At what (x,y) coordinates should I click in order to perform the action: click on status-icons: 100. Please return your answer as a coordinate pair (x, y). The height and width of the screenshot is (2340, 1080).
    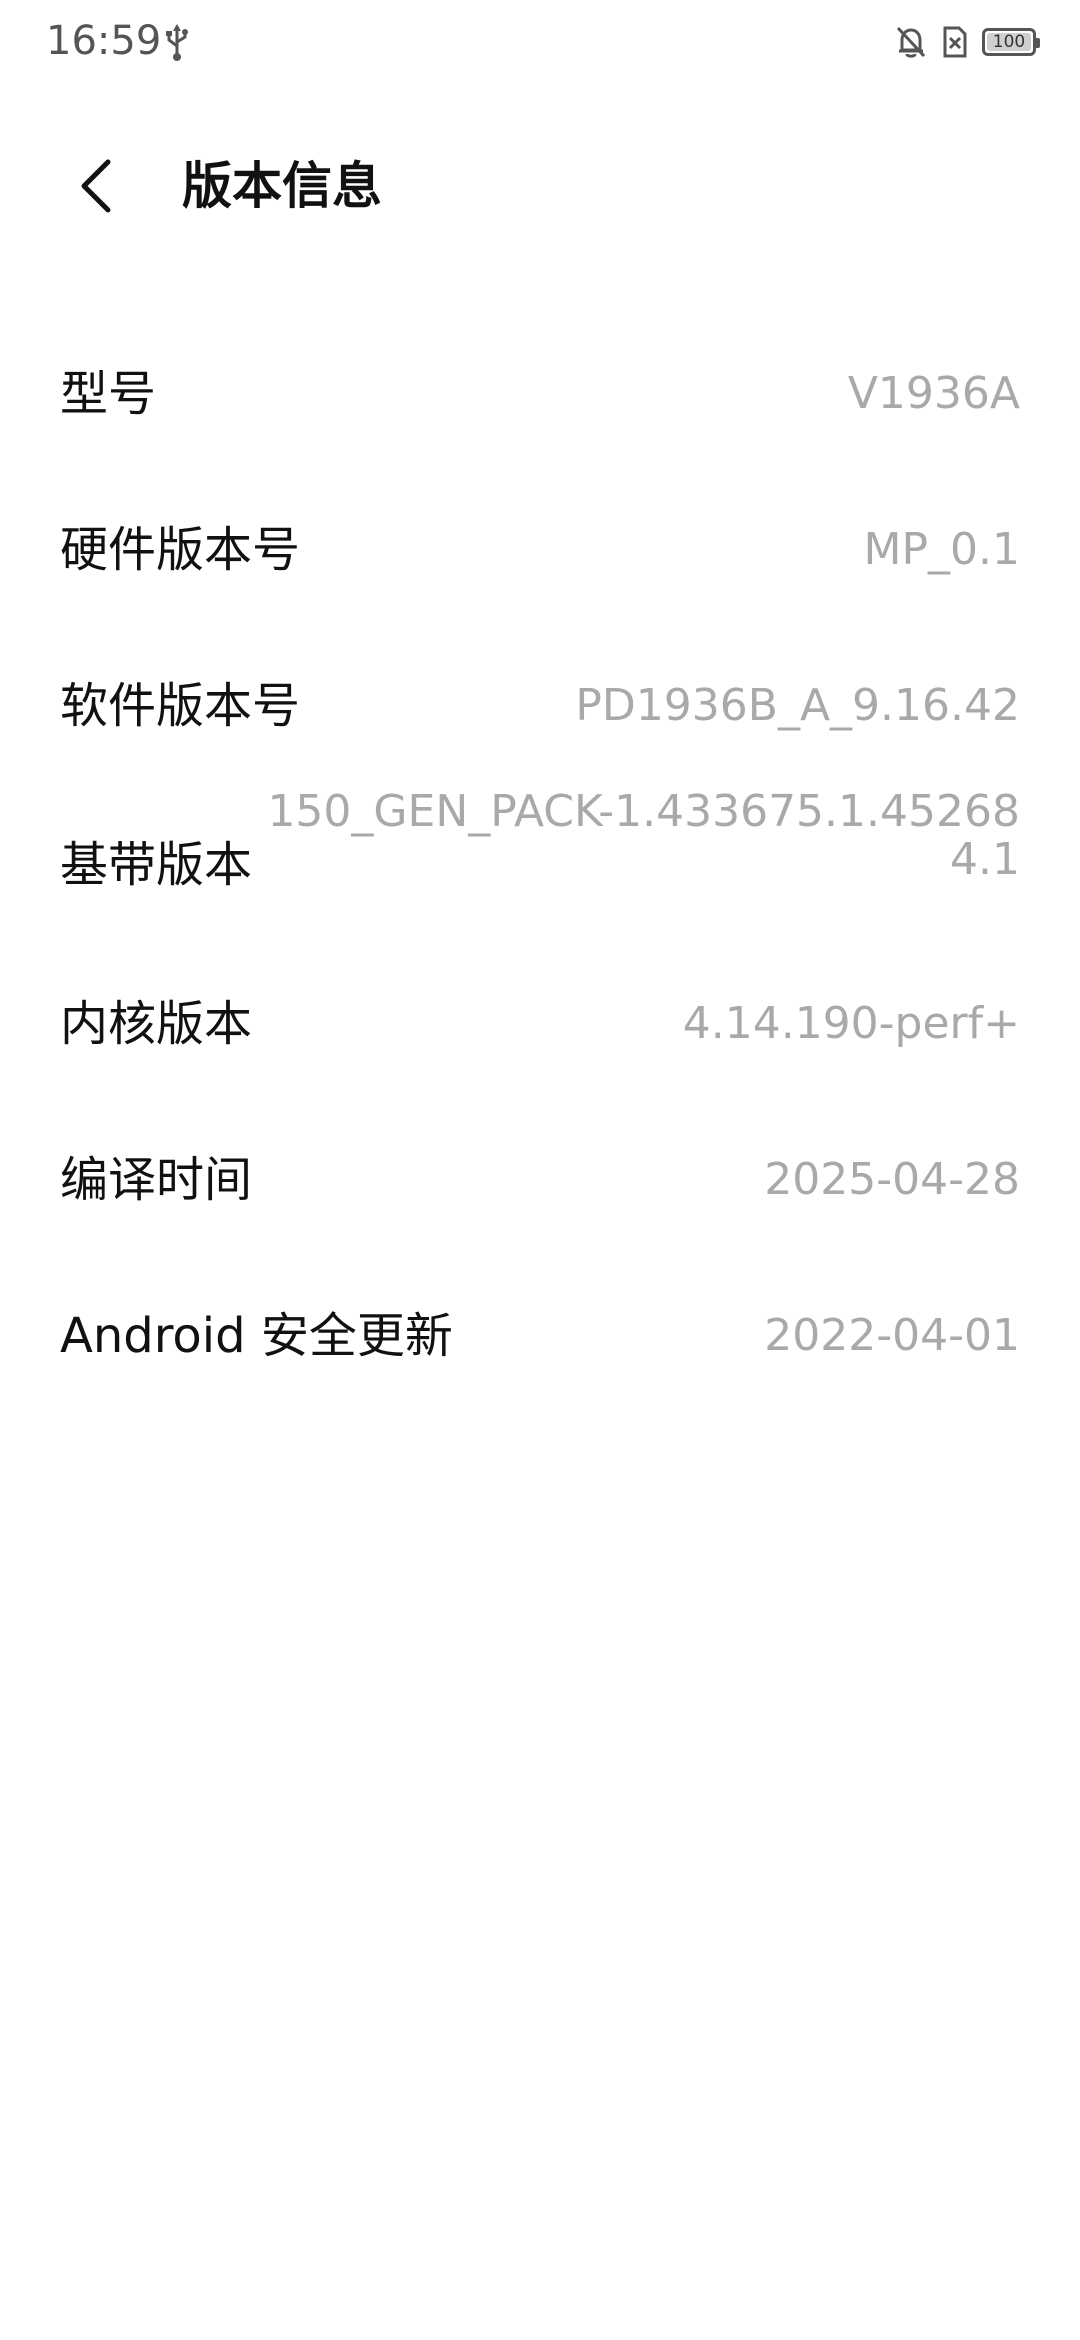
    Looking at the image, I should click on (967, 42).